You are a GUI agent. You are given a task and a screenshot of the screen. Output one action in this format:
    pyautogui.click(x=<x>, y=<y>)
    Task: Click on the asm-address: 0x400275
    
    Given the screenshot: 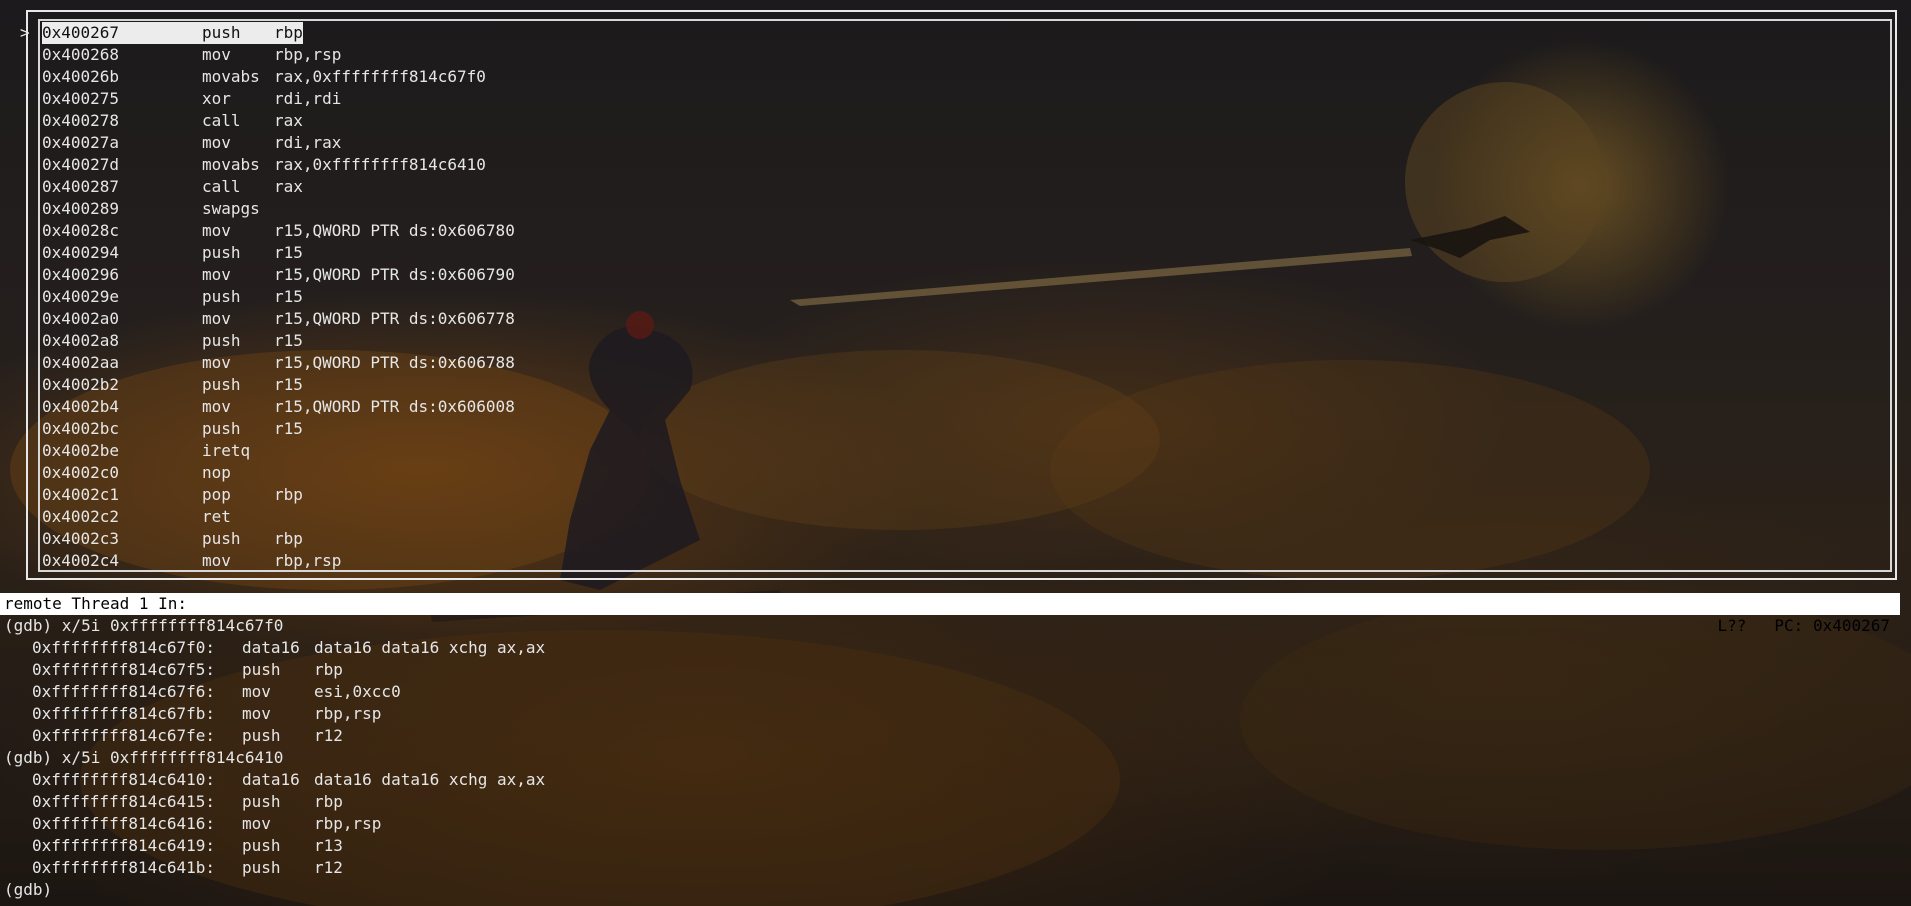 What is the action you would take?
    pyautogui.click(x=81, y=98)
    